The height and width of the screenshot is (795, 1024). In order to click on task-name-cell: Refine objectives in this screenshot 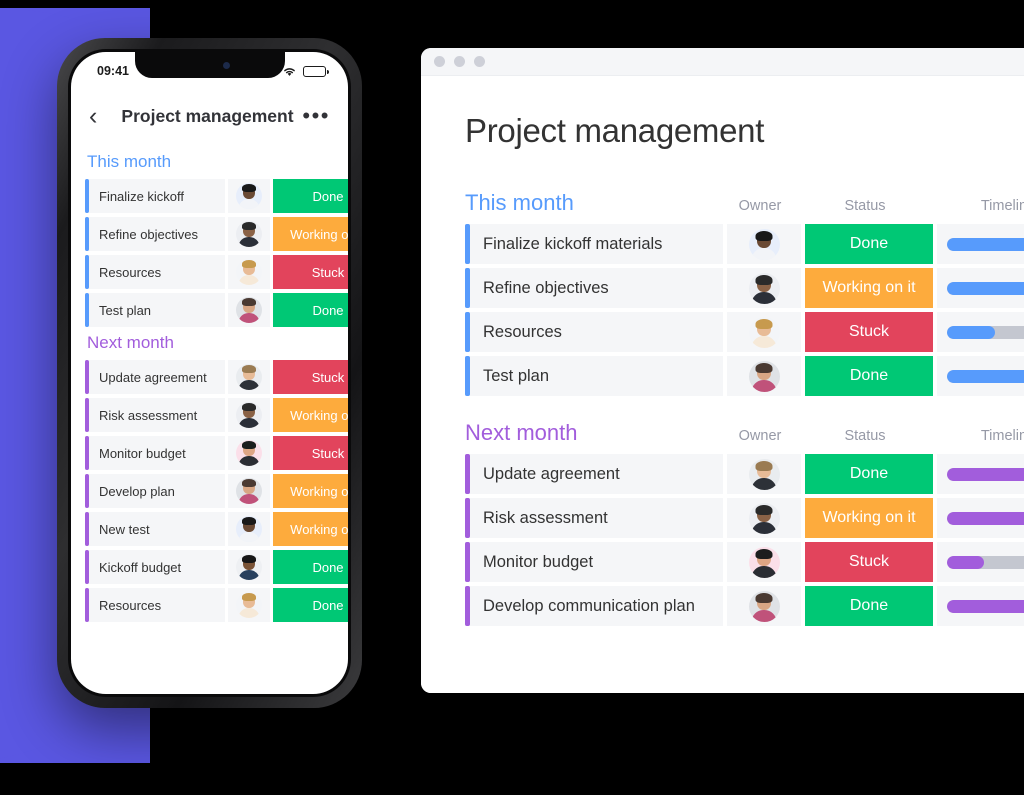, I will do `click(594, 288)`.